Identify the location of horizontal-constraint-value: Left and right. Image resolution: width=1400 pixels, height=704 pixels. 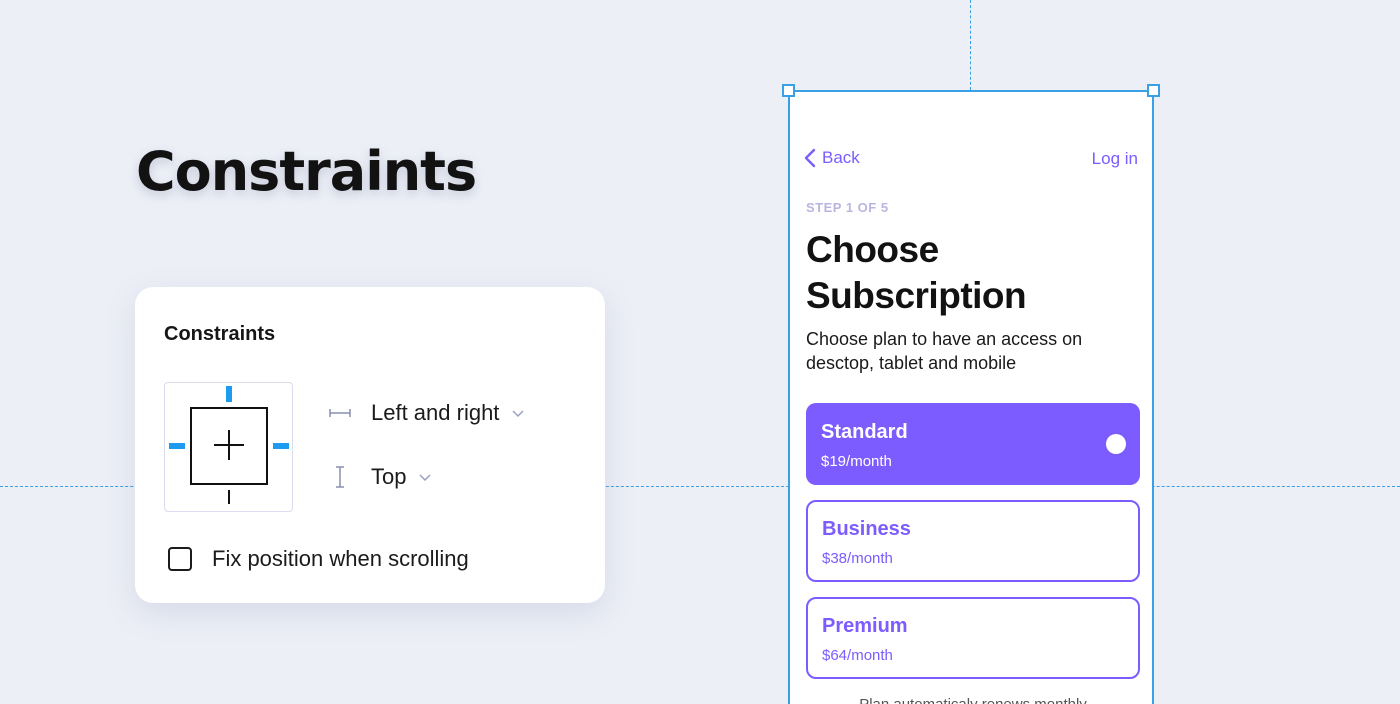
(435, 412).